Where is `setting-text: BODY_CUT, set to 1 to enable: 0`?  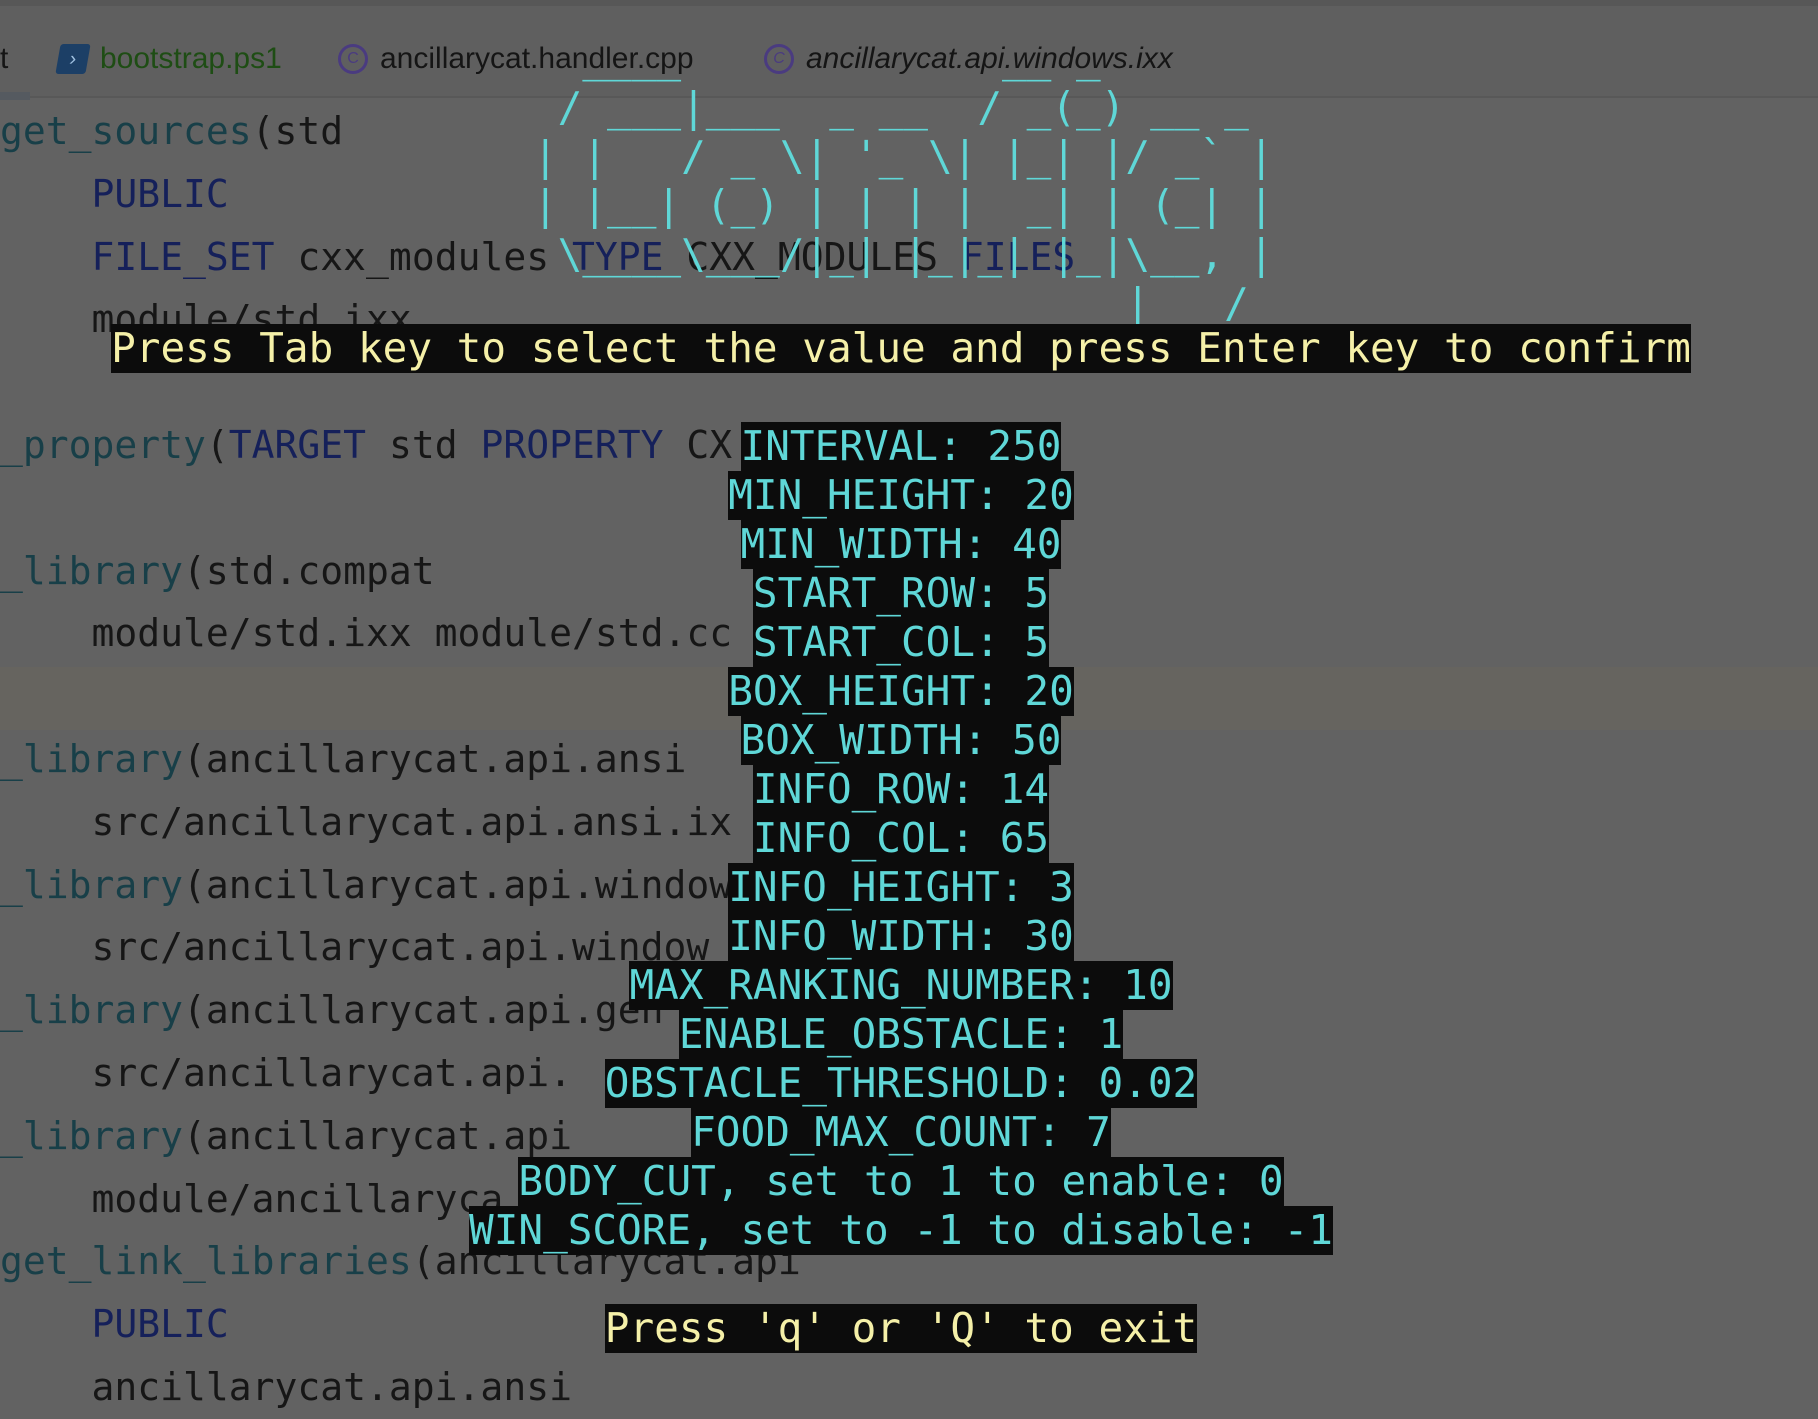
setting-text: BODY_CUT, set to 1 to enable: 0 is located at coordinates (901, 1181).